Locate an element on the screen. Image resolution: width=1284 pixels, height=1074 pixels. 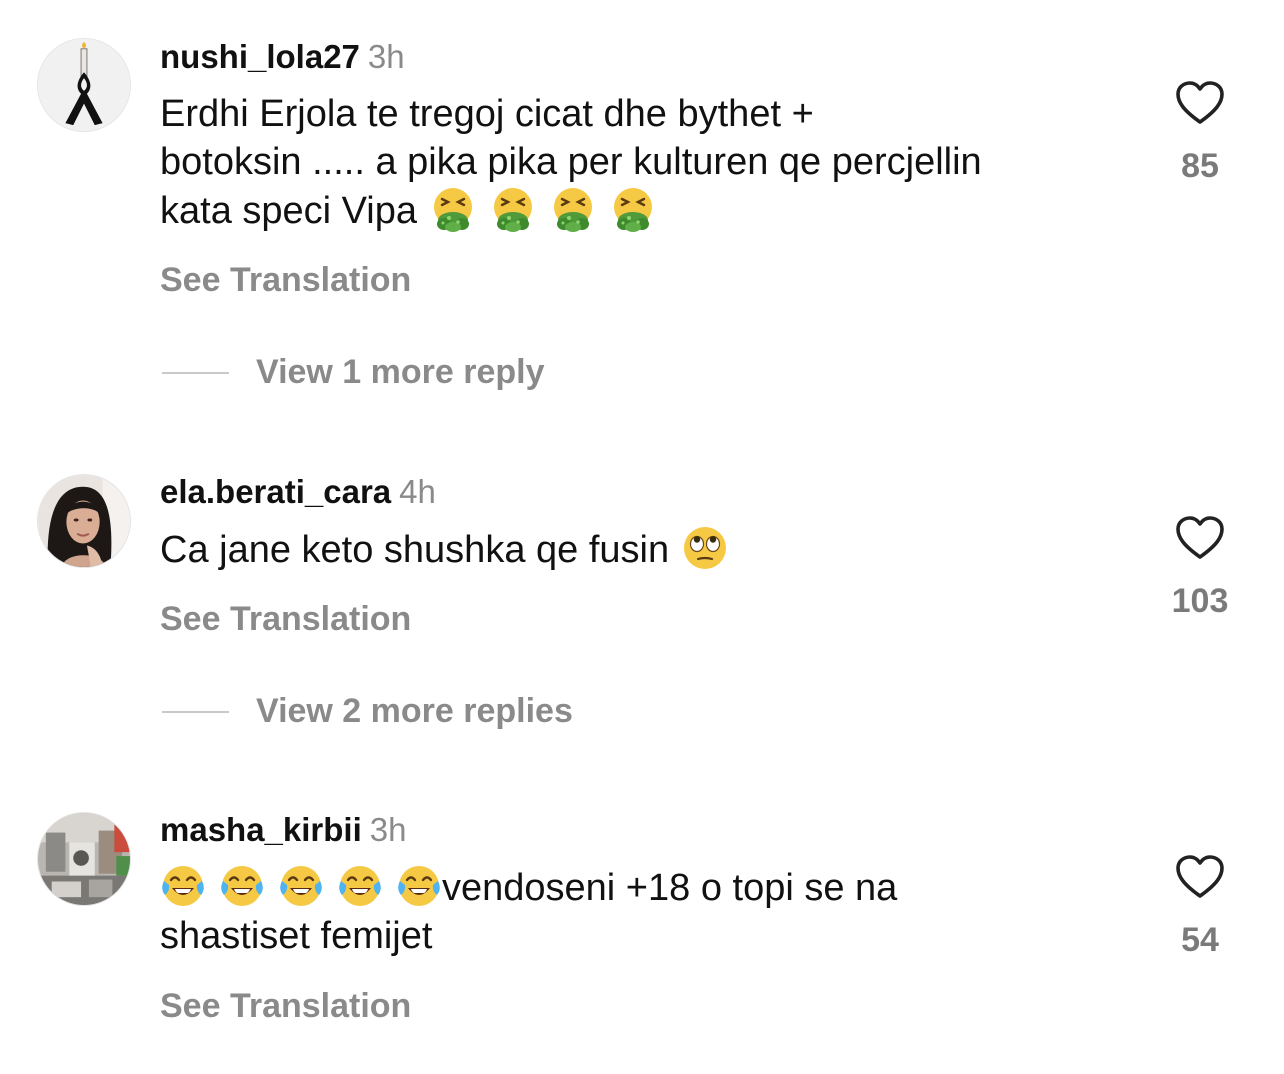
like-control: 85 is located at coordinates (1200, 133).